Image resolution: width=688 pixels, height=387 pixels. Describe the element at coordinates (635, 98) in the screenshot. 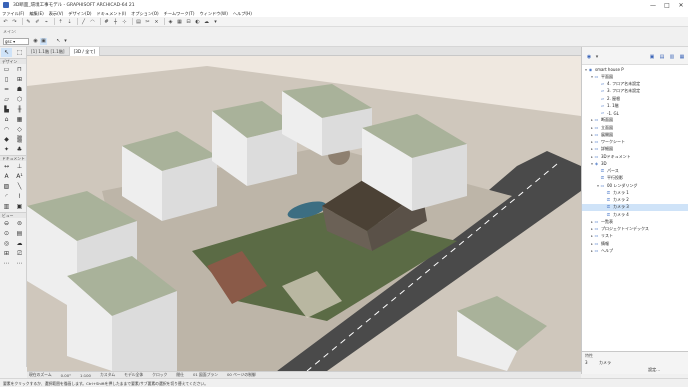

I see `tree-item: ▱ 2. 屋根` at that location.